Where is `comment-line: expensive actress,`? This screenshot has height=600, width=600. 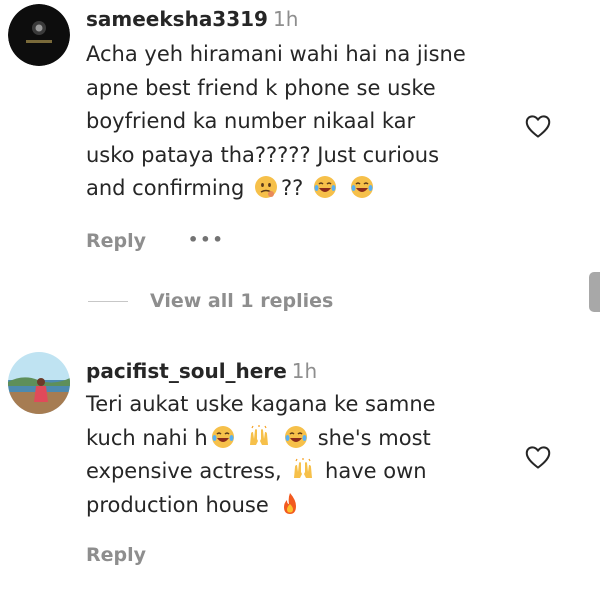
comment-line: expensive actress, is located at coordinates (184, 471).